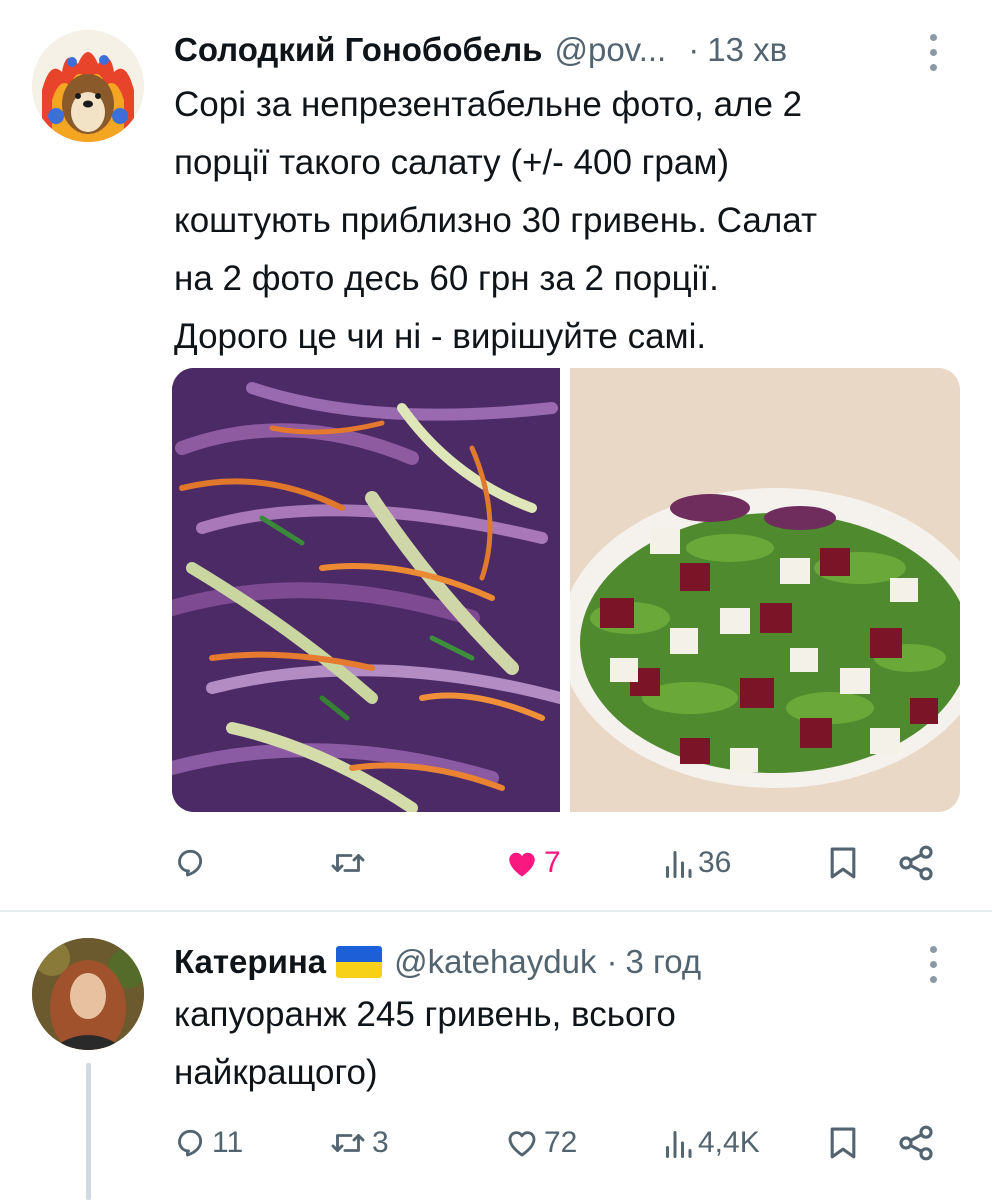 The height and width of the screenshot is (1200, 992). I want to click on retweet-button, so click(350, 863).